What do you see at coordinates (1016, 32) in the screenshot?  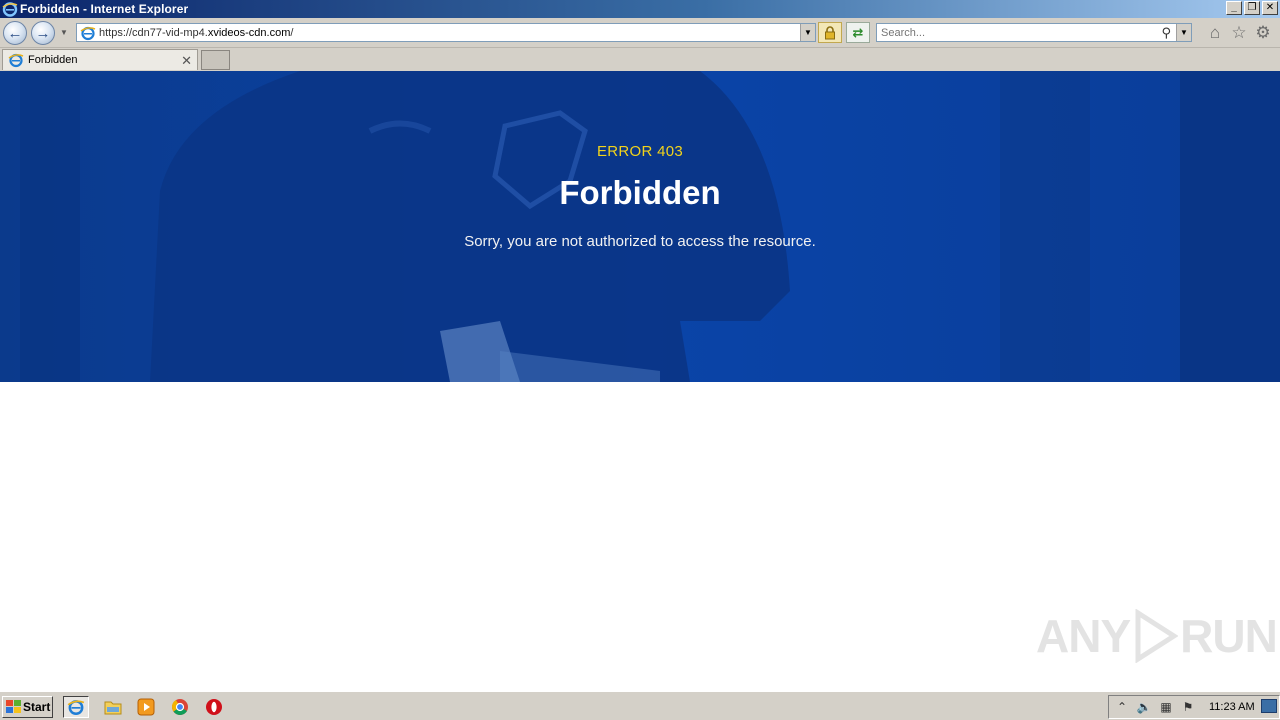 I see `search-input` at bounding box center [1016, 32].